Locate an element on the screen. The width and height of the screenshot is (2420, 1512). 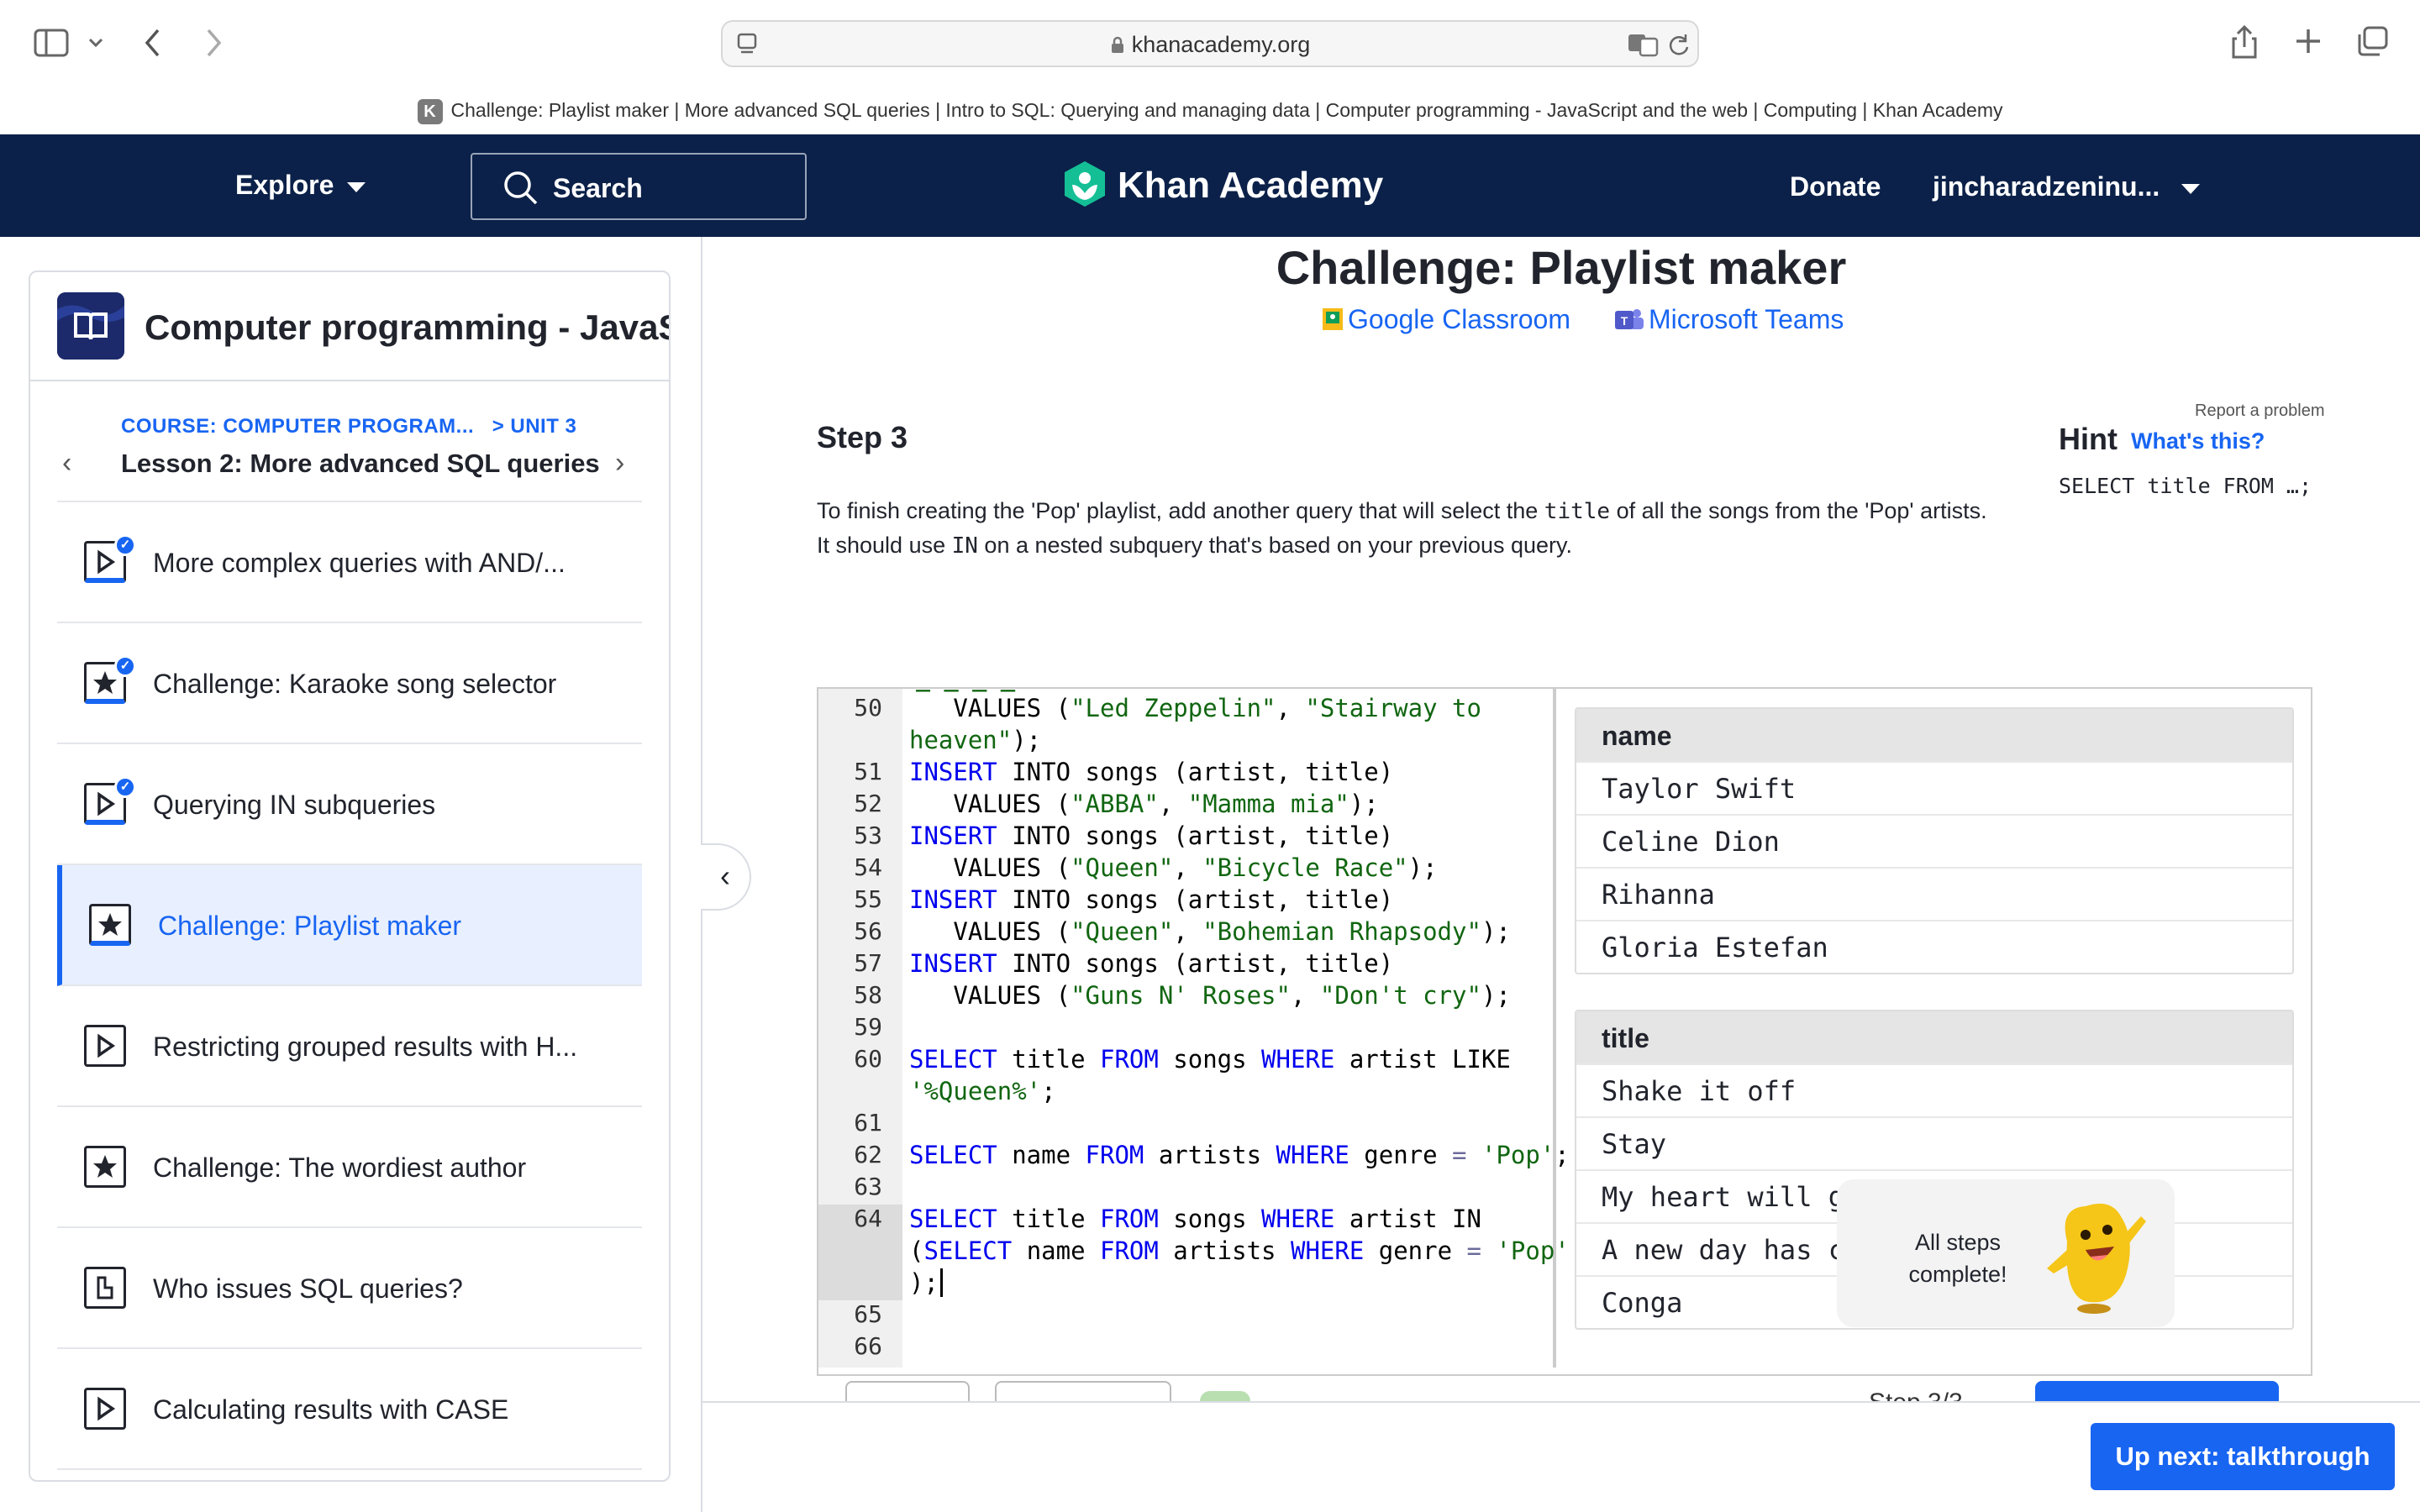
hint-button-partial is located at coordinates (1083, 1391).